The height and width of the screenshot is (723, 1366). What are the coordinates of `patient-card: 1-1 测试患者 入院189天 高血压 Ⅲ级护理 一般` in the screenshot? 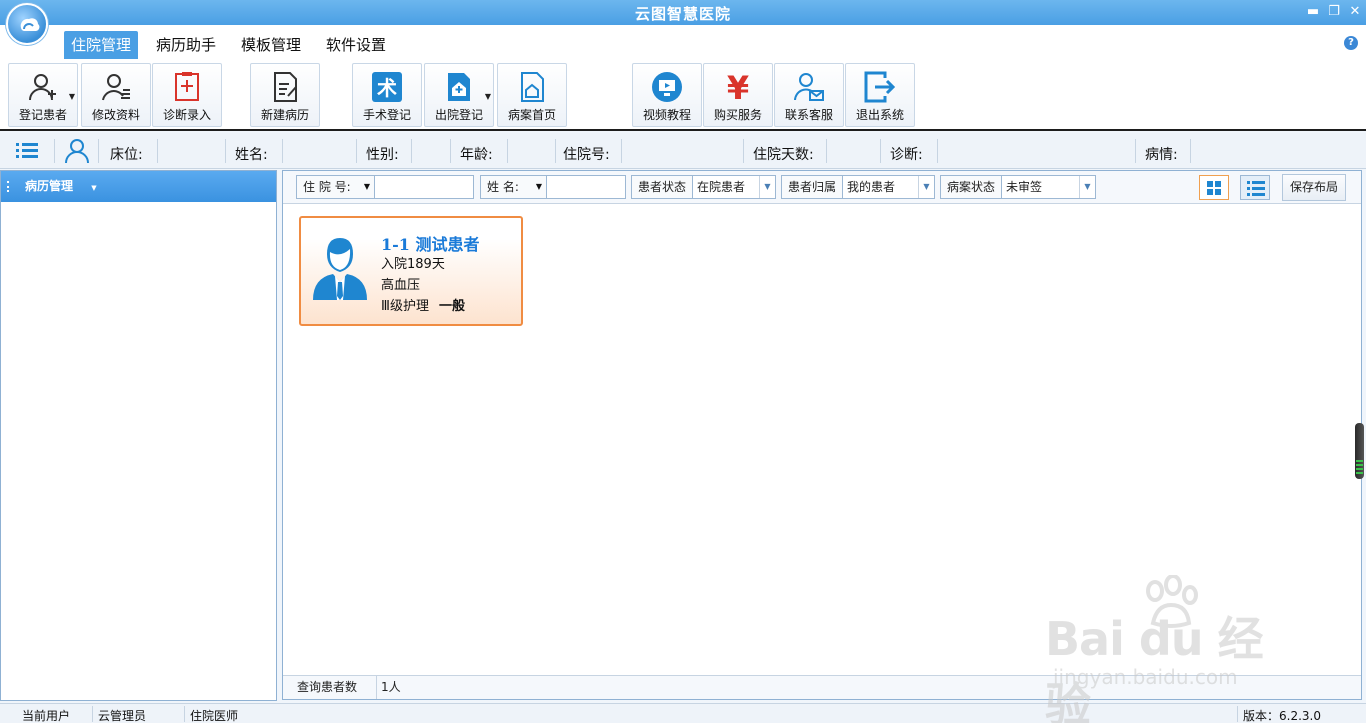 It's located at (411, 271).